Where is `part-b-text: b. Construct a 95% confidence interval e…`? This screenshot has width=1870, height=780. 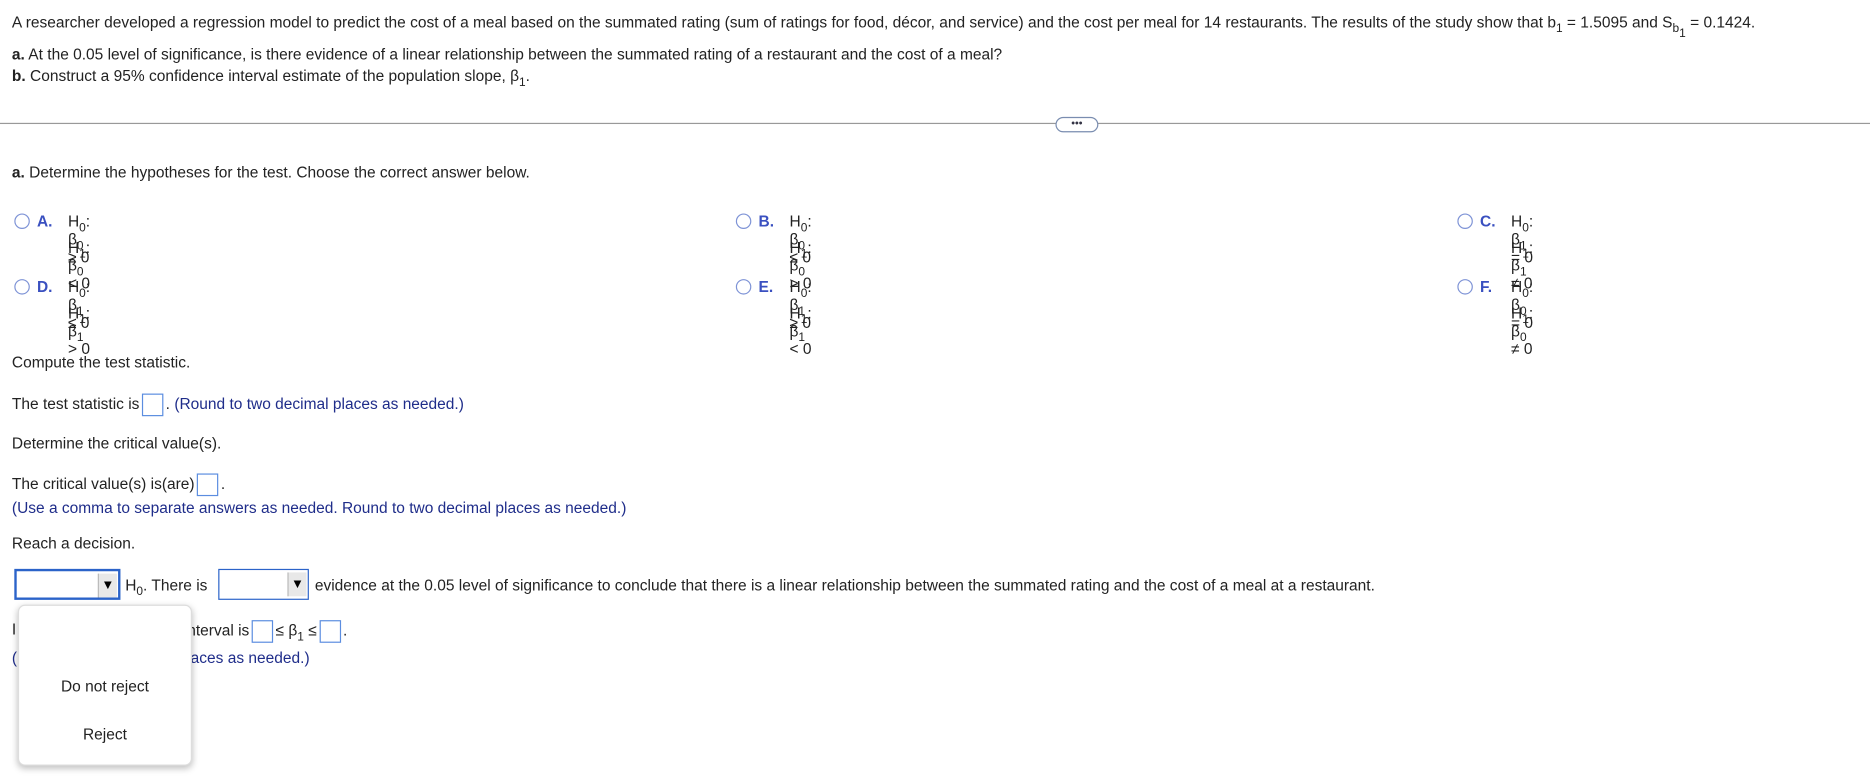
part-b-text: b. Construct a 95% confidence interval e… is located at coordinates (270, 77).